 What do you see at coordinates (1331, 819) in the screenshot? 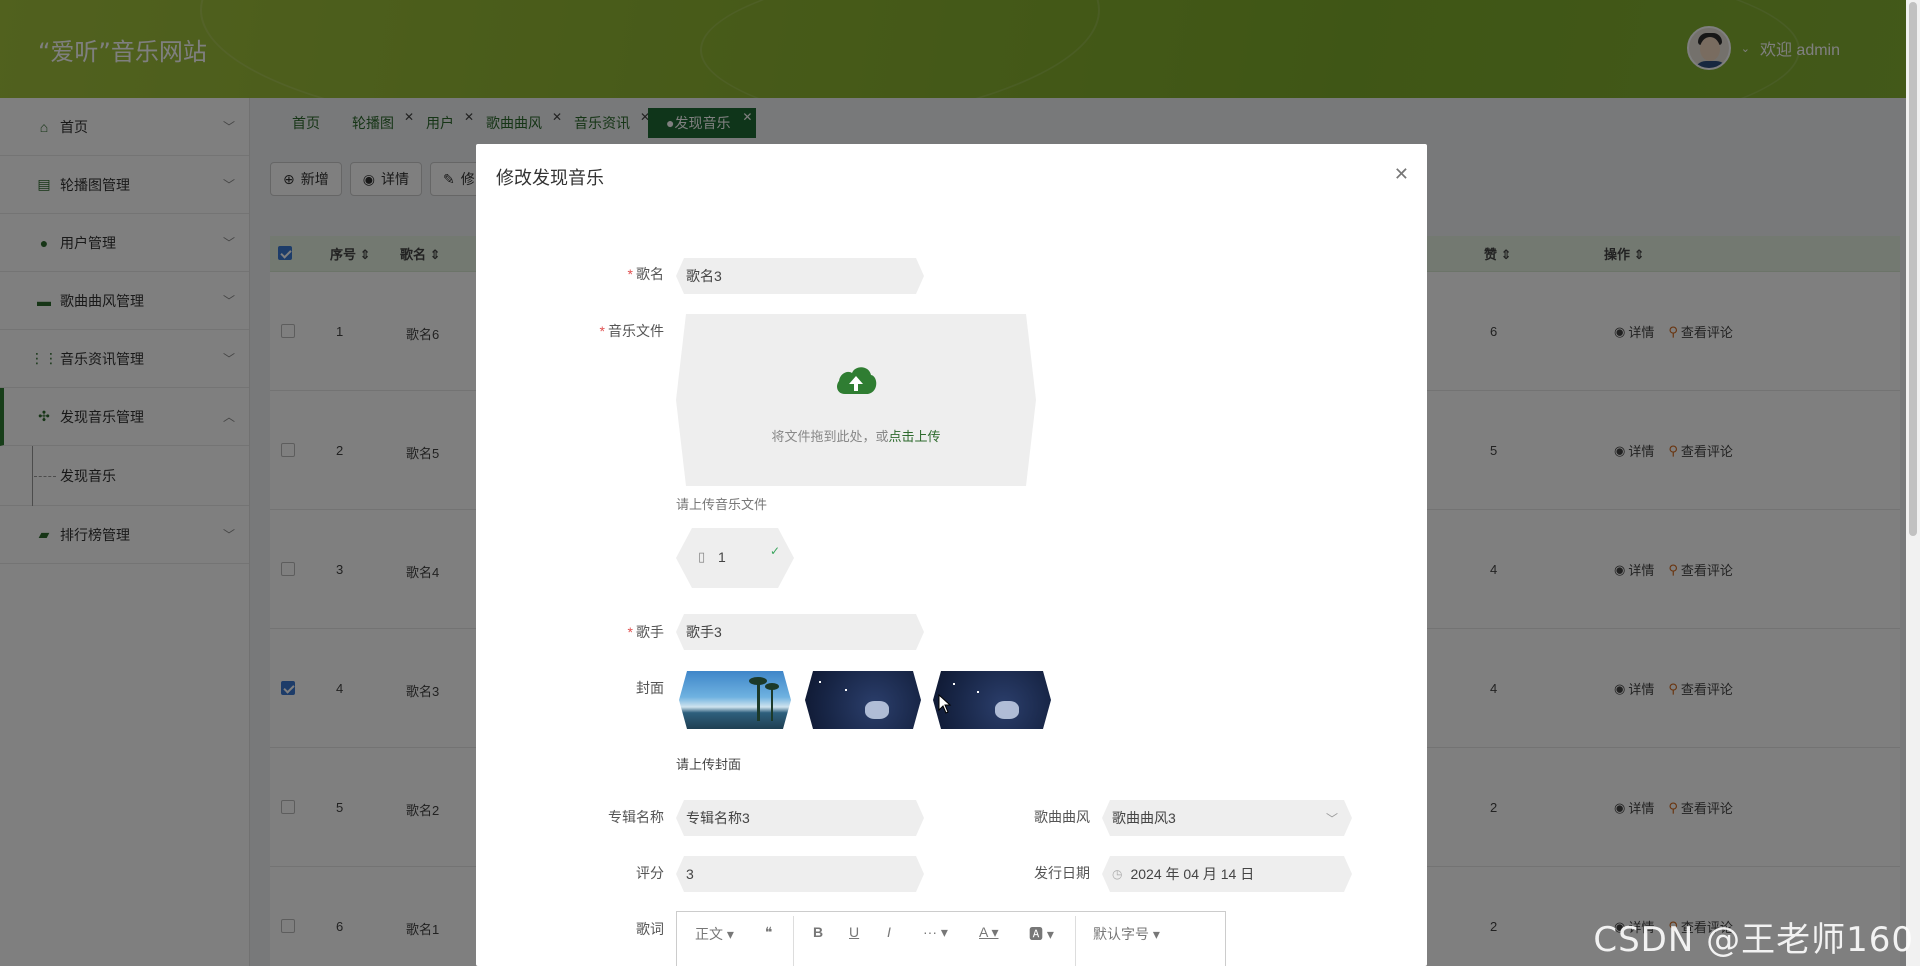
I see `chevron-down-icon: ﹀` at bounding box center [1331, 819].